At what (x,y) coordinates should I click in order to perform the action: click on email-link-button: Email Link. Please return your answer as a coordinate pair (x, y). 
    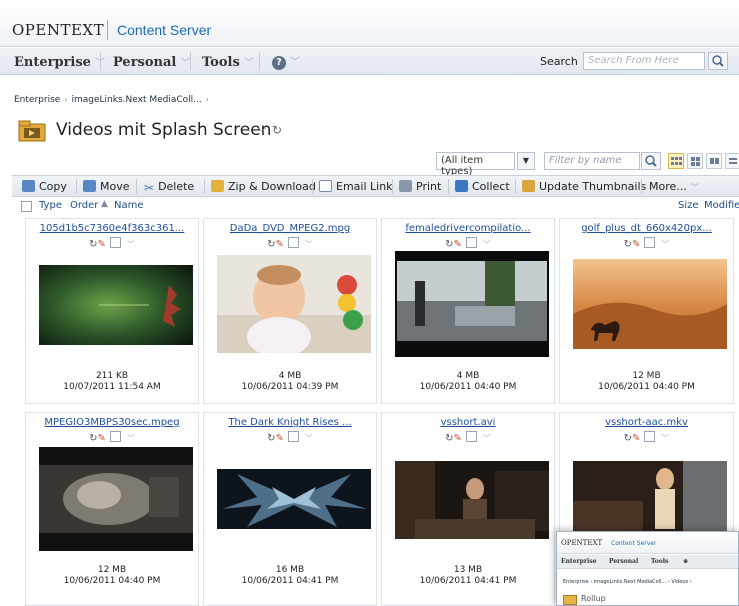
    Looking at the image, I should click on (356, 186).